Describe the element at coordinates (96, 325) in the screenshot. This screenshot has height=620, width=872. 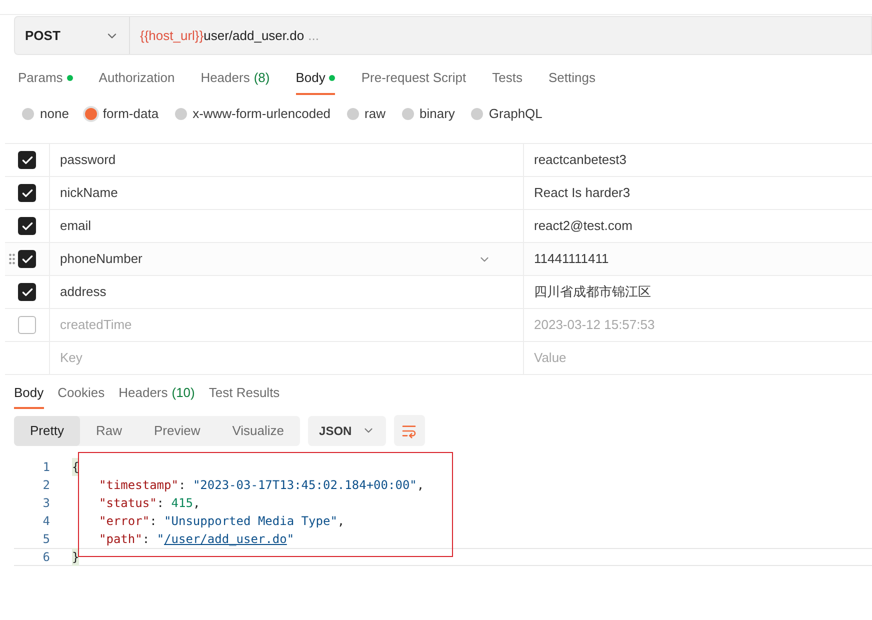
I see `key-cell-text: createdTime` at that location.